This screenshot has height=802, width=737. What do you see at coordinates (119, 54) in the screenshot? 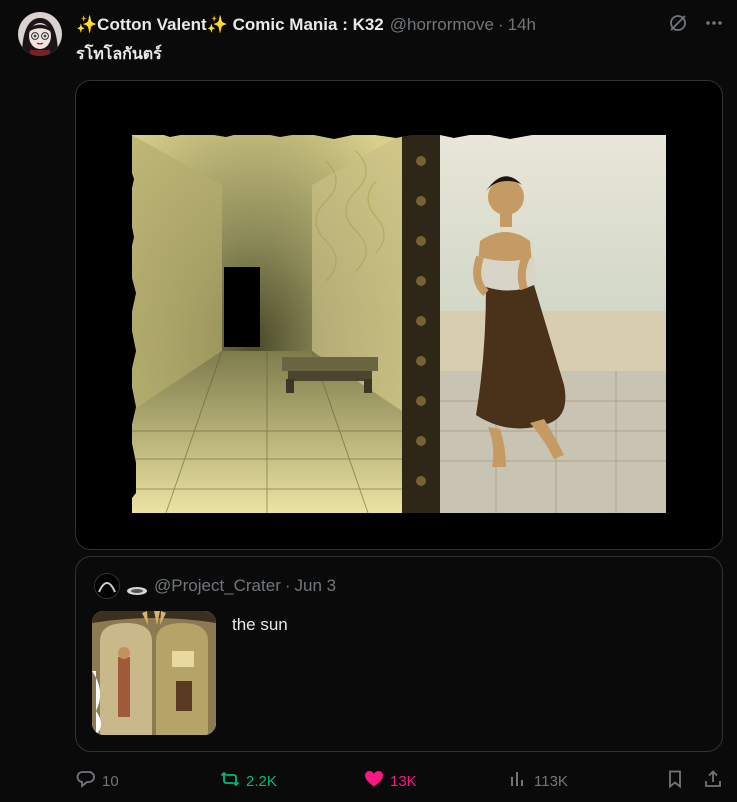
I see `post-text: รโทโลกันตร์` at bounding box center [119, 54].